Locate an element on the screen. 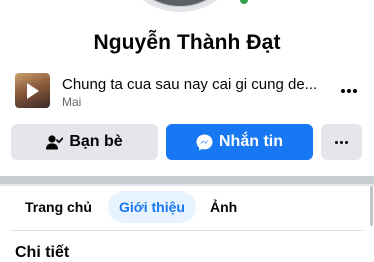 Image resolution: width=374 pixels, height=262 pixels. messenger-icon is located at coordinates (204, 142).